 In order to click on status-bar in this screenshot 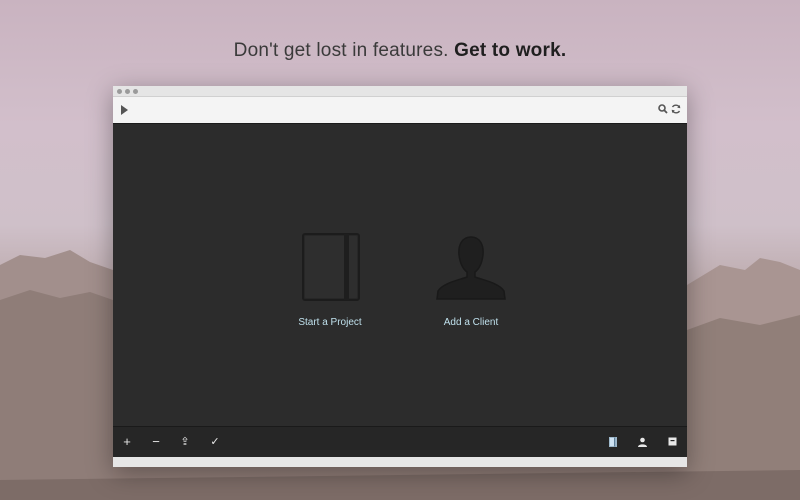, I will do `click(400, 462)`.